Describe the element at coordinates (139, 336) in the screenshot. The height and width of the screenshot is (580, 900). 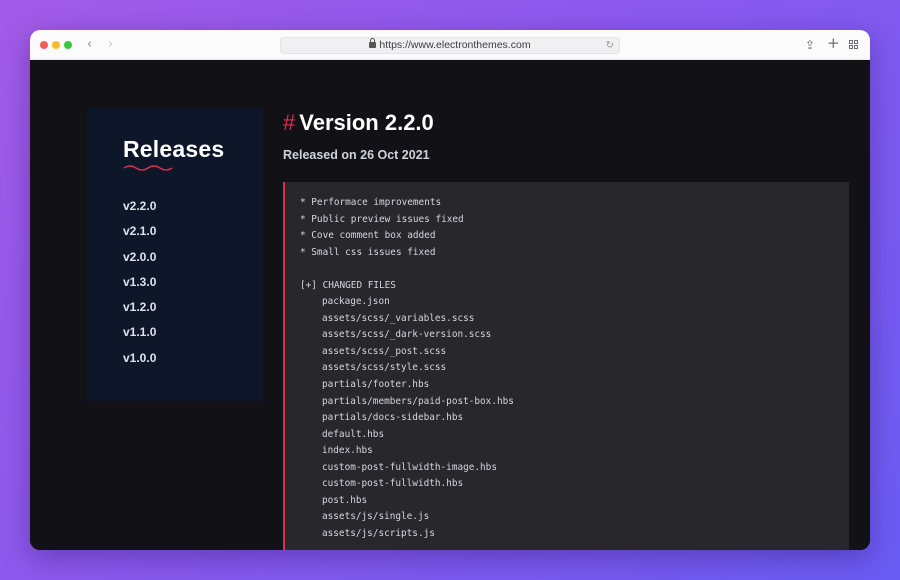
I see `release-link-v1-1-0: v1.1.0` at that location.